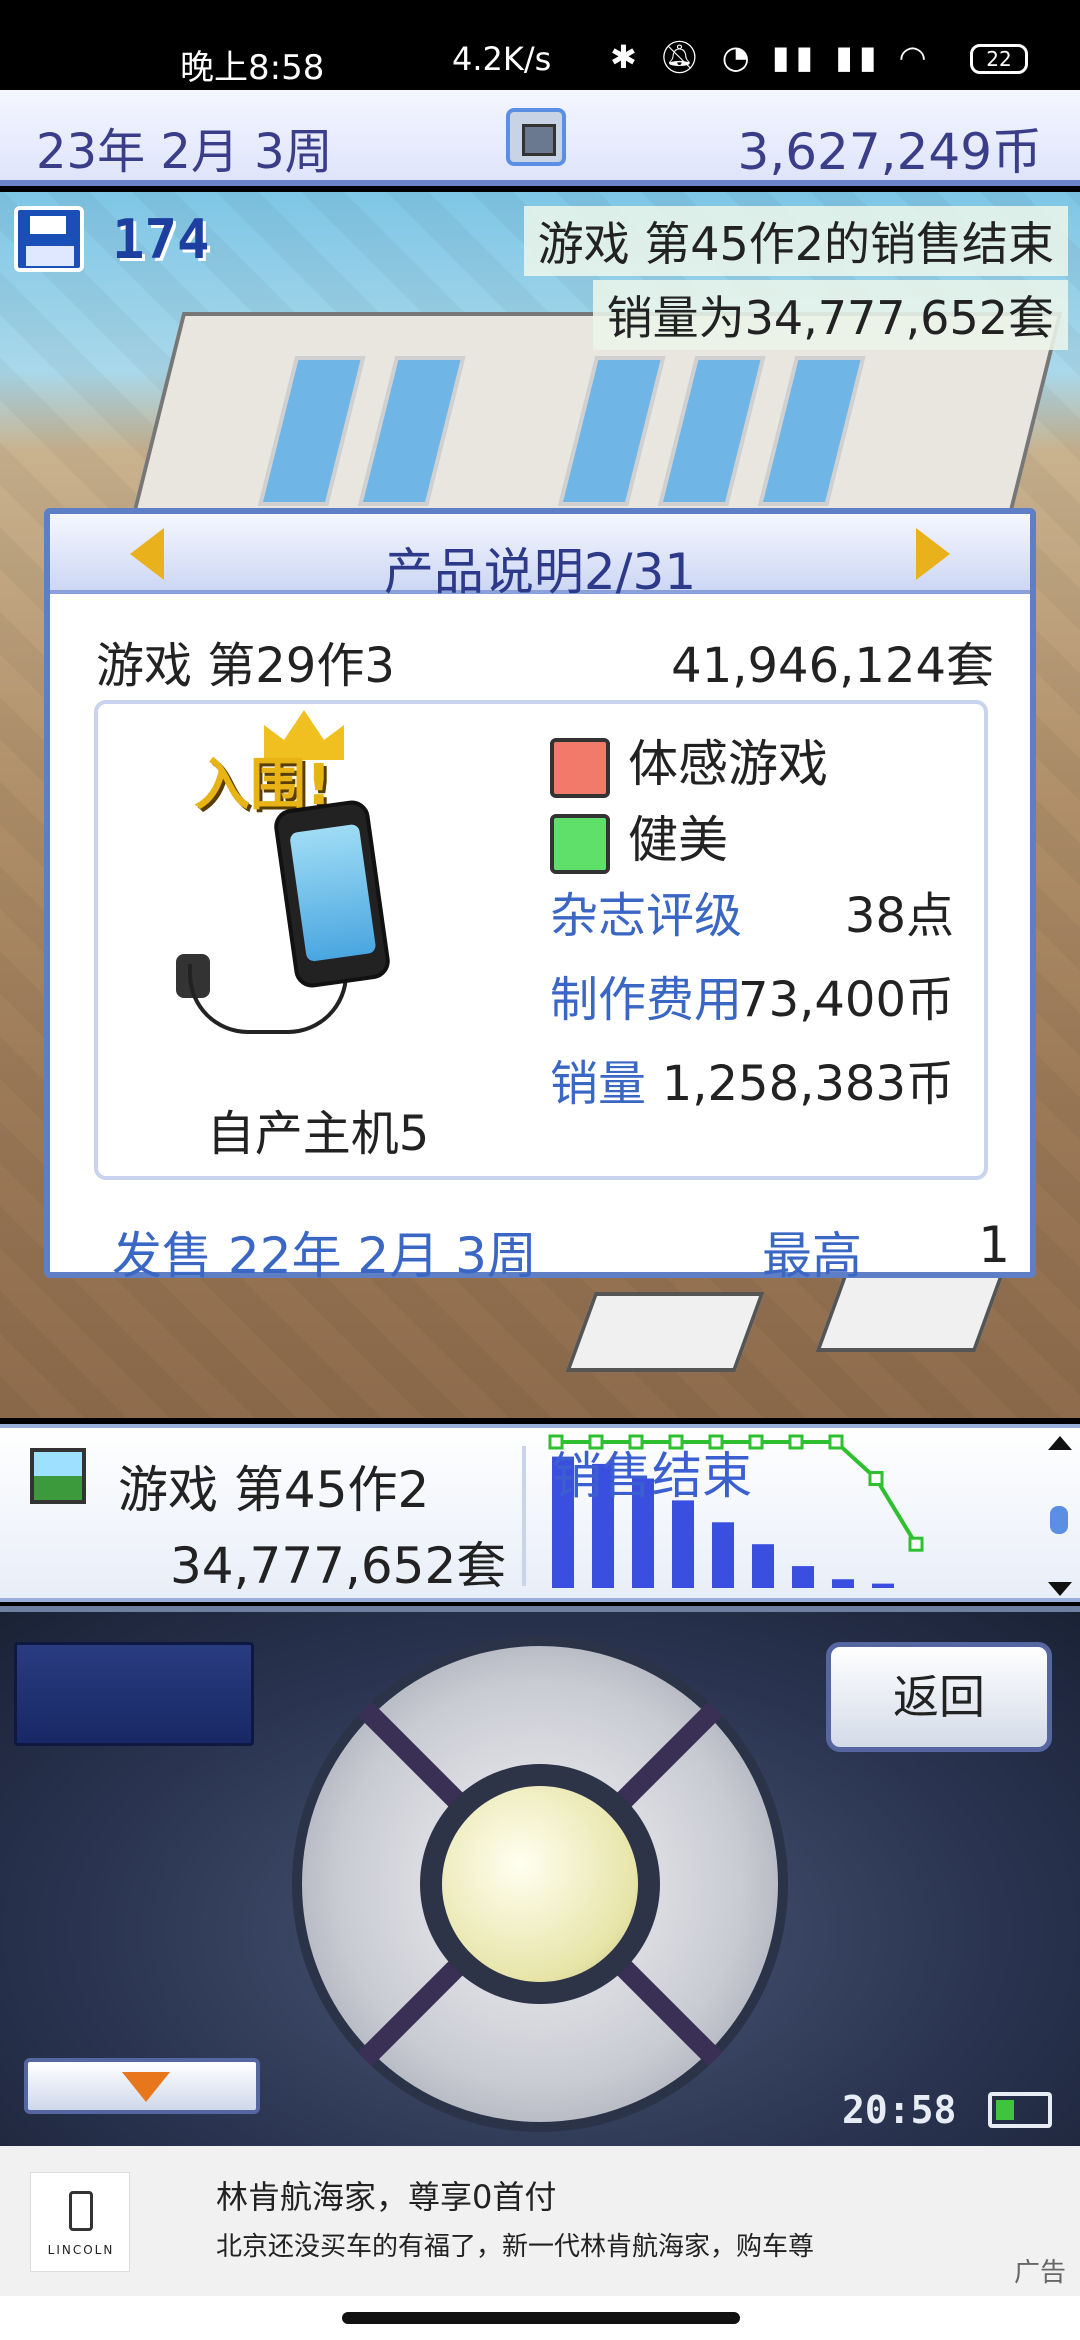  Describe the element at coordinates (812, 1256) in the screenshot. I see `best-rank-label: 最高` at that location.